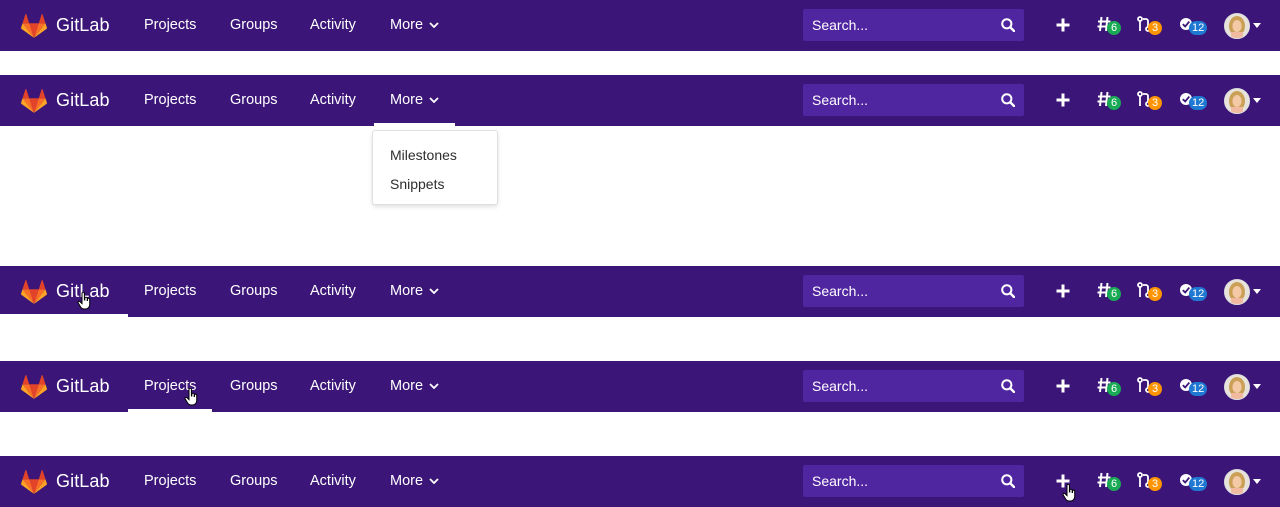 Image resolution: width=1280 pixels, height=507 pixels. What do you see at coordinates (417, 184) in the screenshot?
I see `dropdown-item-snippets: Snippets` at bounding box center [417, 184].